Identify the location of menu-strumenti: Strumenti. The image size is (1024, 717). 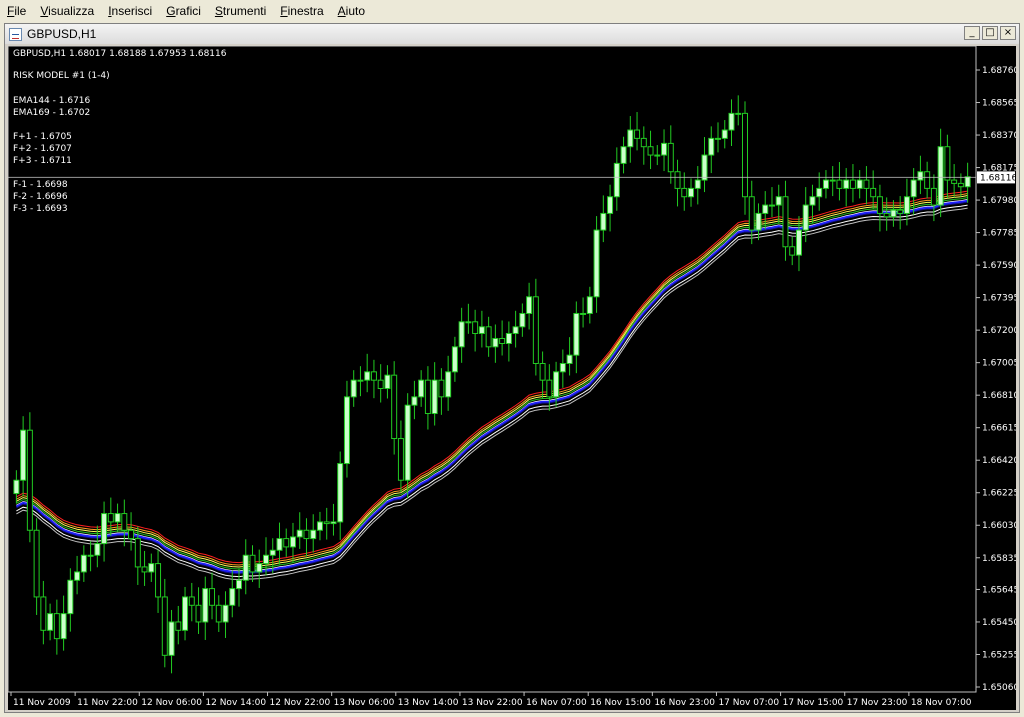
(240, 11).